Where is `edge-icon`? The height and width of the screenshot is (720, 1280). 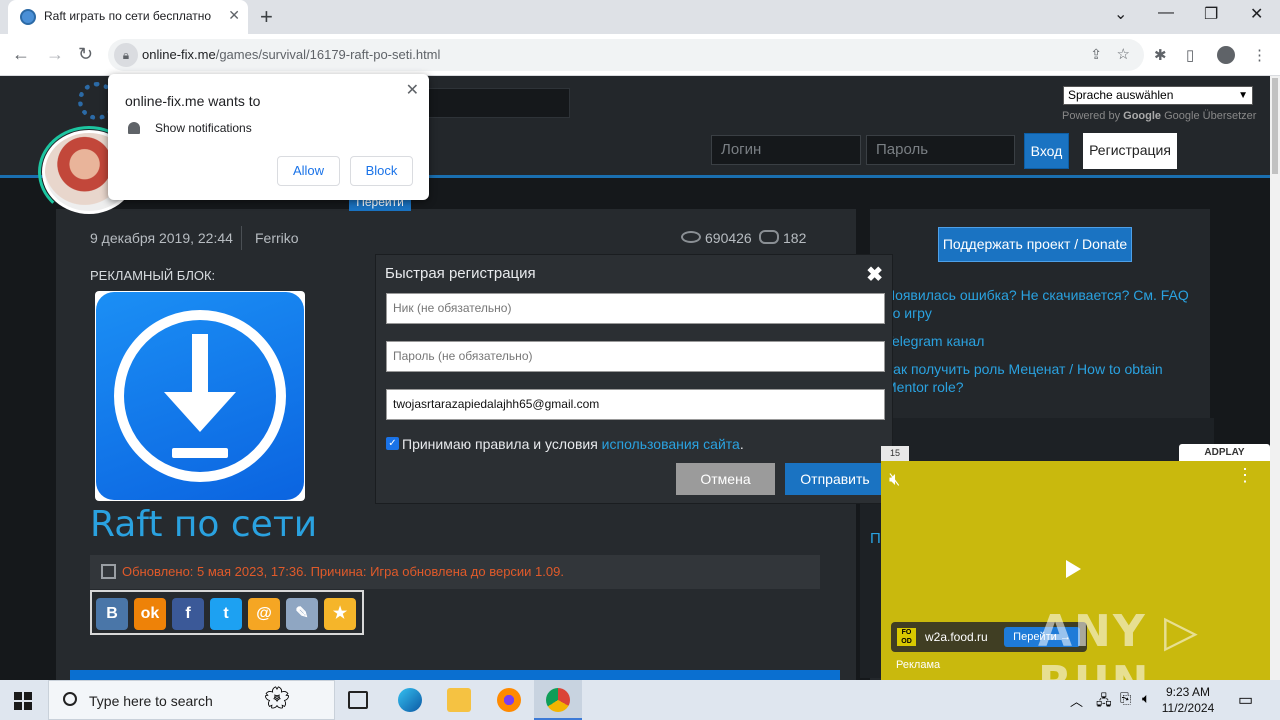 edge-icon is located at coordinates (410, 700).